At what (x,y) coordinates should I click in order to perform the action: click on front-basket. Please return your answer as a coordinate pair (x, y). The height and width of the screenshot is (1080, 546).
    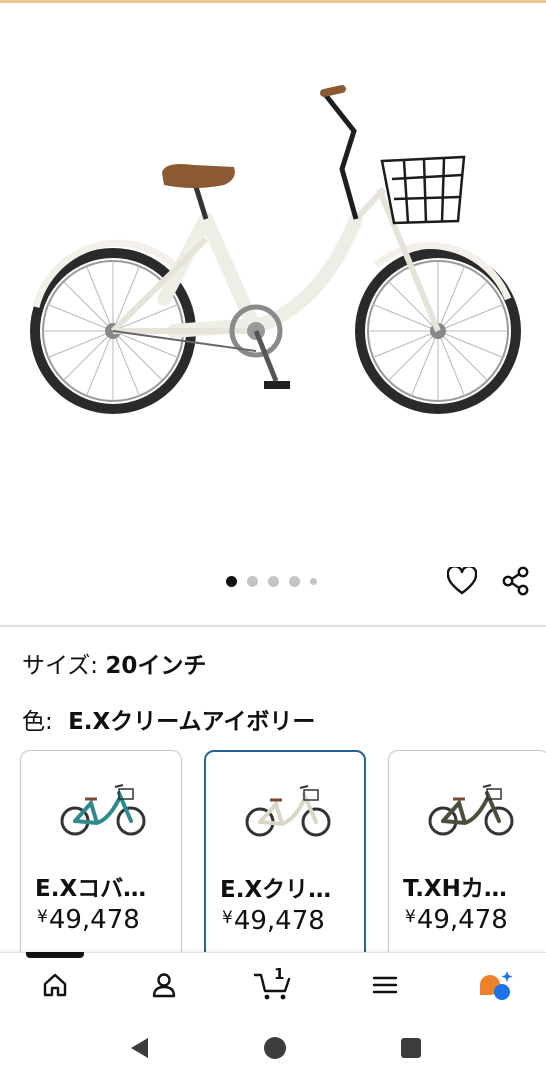
    Looking at the image, I should click on (423, 190).